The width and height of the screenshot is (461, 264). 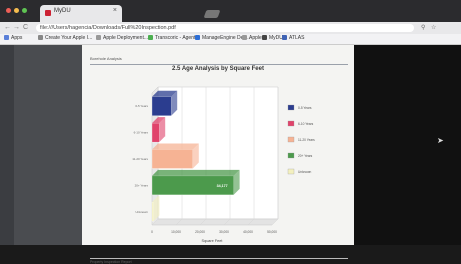 I want to click on browser-tab: MyDU ×, so click(x=81, y=13).